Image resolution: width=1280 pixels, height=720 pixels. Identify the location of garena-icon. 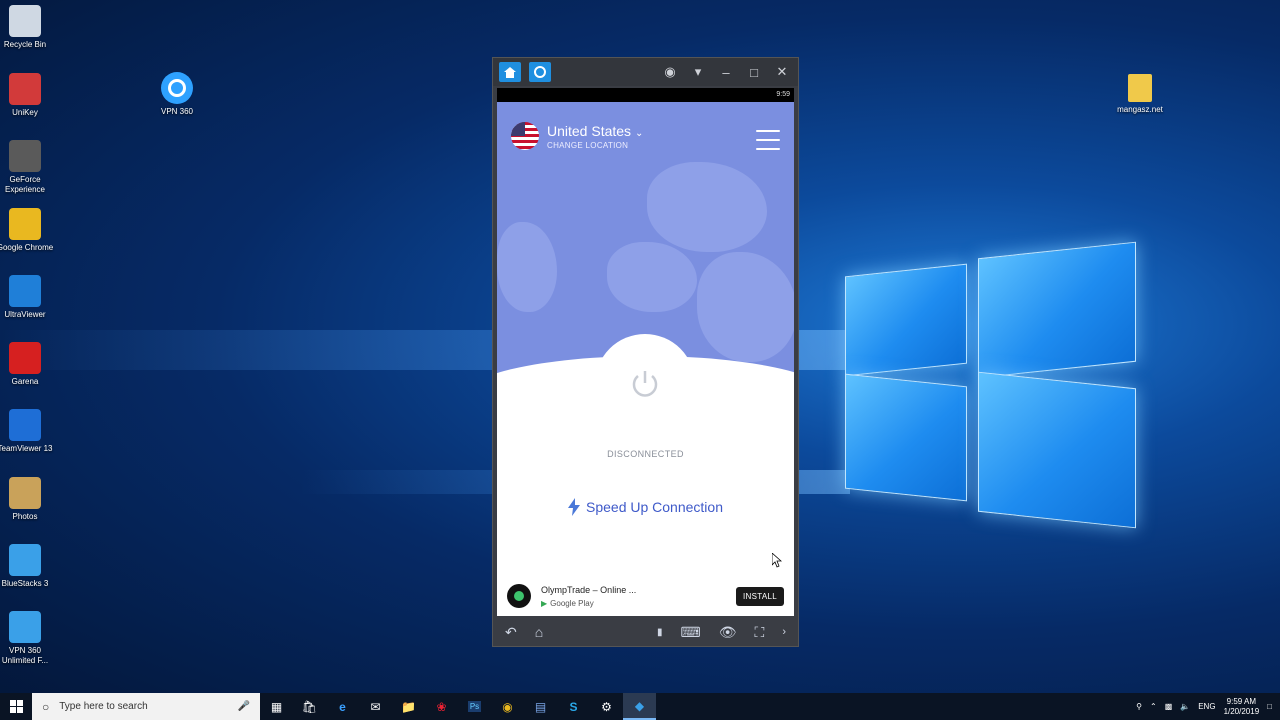
(25, 358).